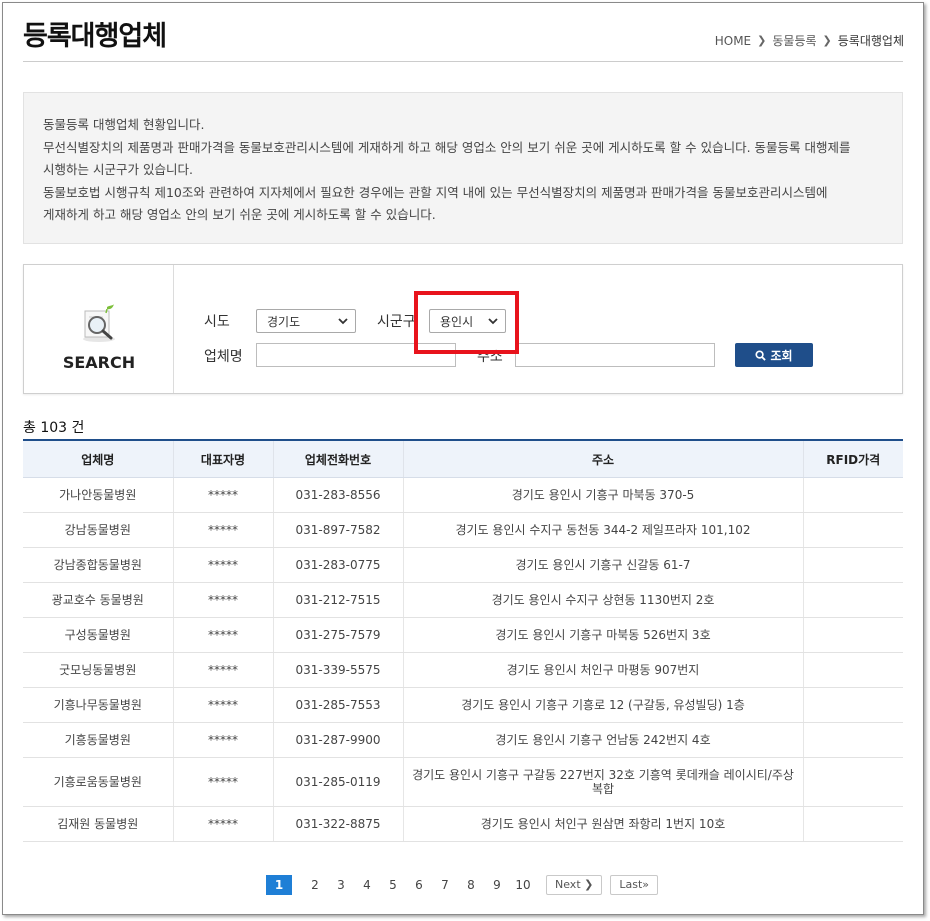  What do you see at coordinates (98, 600) in the screenshot?
I see `cell-company-name: 광교호수 동물병원` at bounding box center [98, 600].